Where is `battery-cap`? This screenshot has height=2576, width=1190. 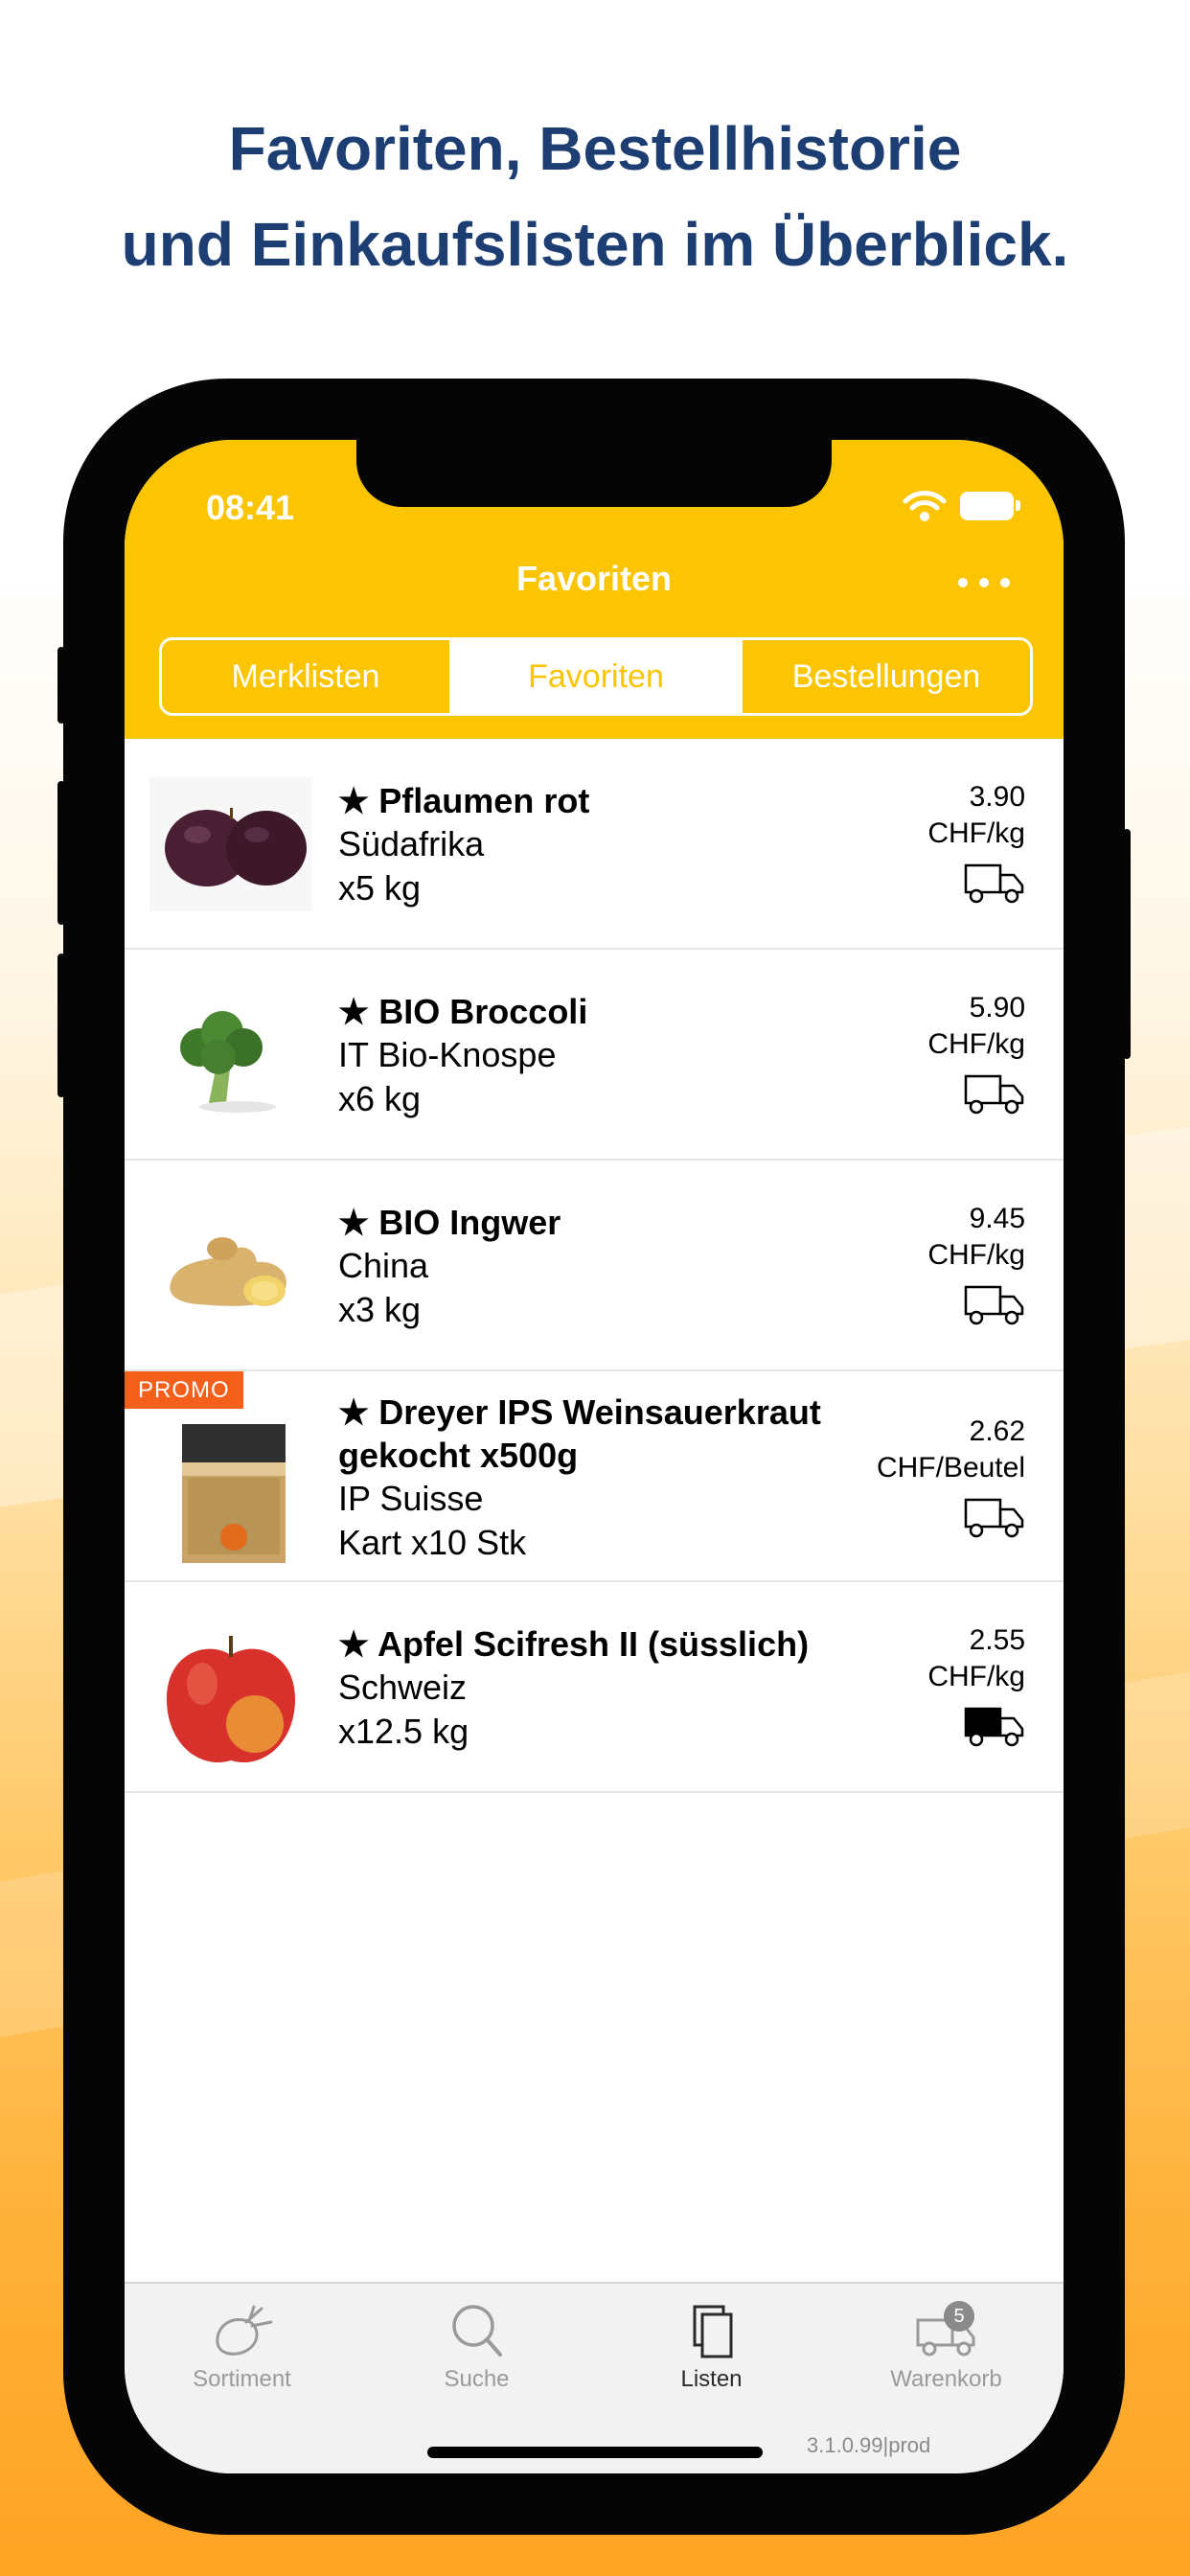 battery-cap is located at coordinates (1018, 506).